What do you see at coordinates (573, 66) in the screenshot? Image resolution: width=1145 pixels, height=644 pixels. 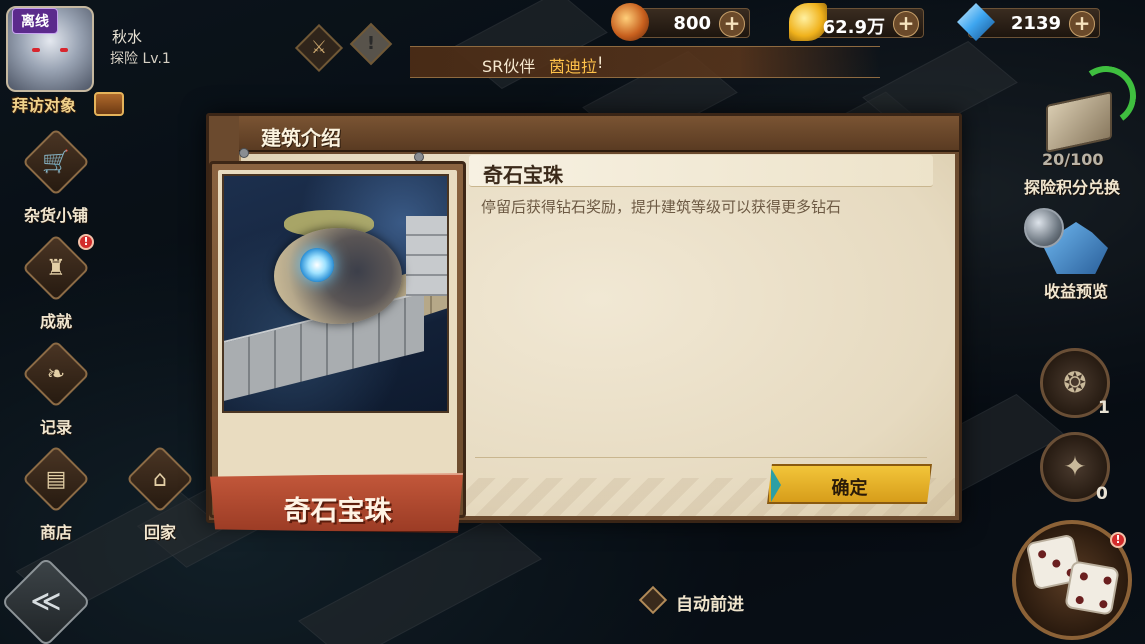 I see `notice-highlight: 茵迪拉` at bounding box center [573, 66].